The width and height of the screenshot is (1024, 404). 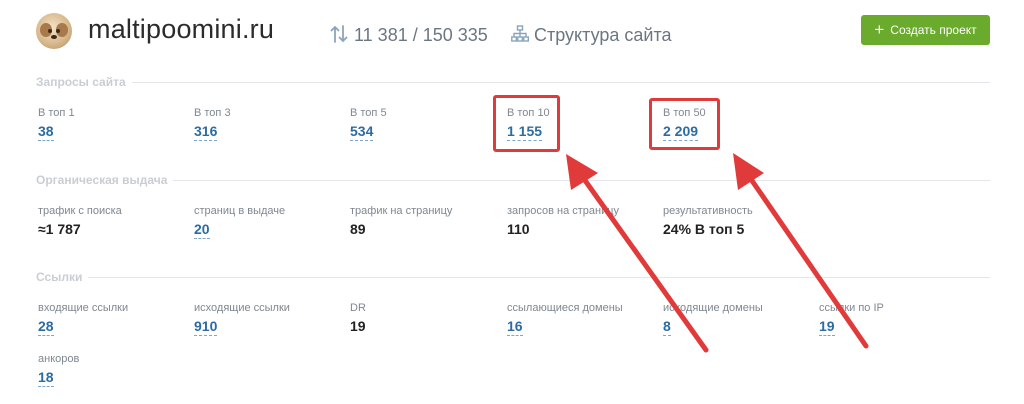 I want to click on metric-pages-in-serp: страниц в выдаче 20, so click(x=239, y=222).